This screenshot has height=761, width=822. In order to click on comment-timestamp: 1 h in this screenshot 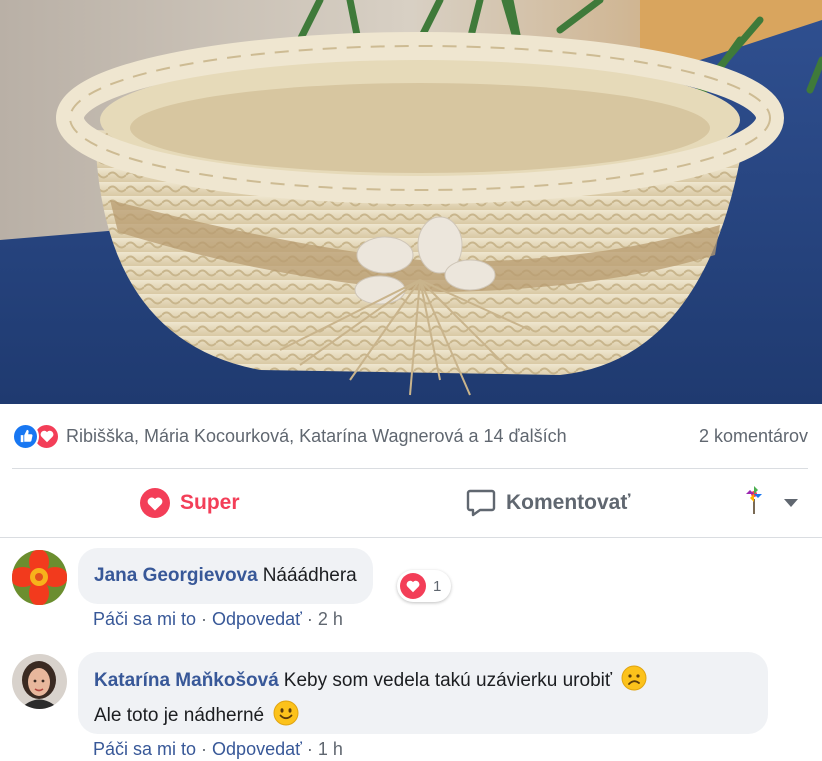, I will do `click(330, 749)`.